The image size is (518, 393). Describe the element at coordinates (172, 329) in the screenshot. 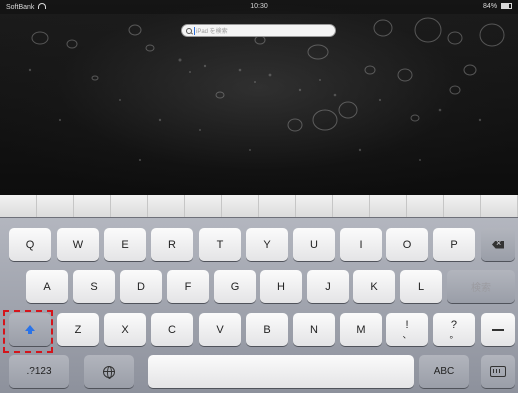

I see `key-c: C` at that location.